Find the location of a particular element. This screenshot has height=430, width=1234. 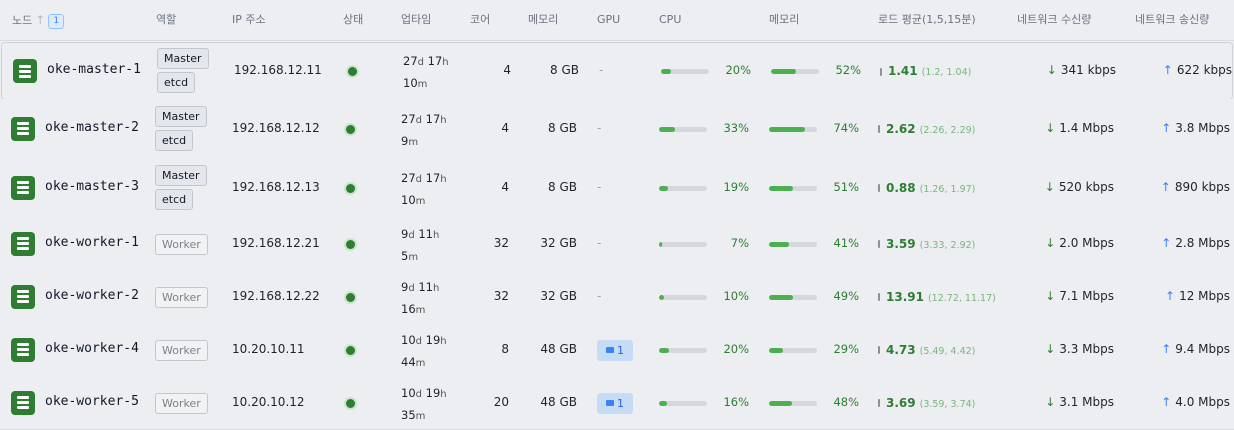

core-count: 8 is located at coordinates (505, 348).